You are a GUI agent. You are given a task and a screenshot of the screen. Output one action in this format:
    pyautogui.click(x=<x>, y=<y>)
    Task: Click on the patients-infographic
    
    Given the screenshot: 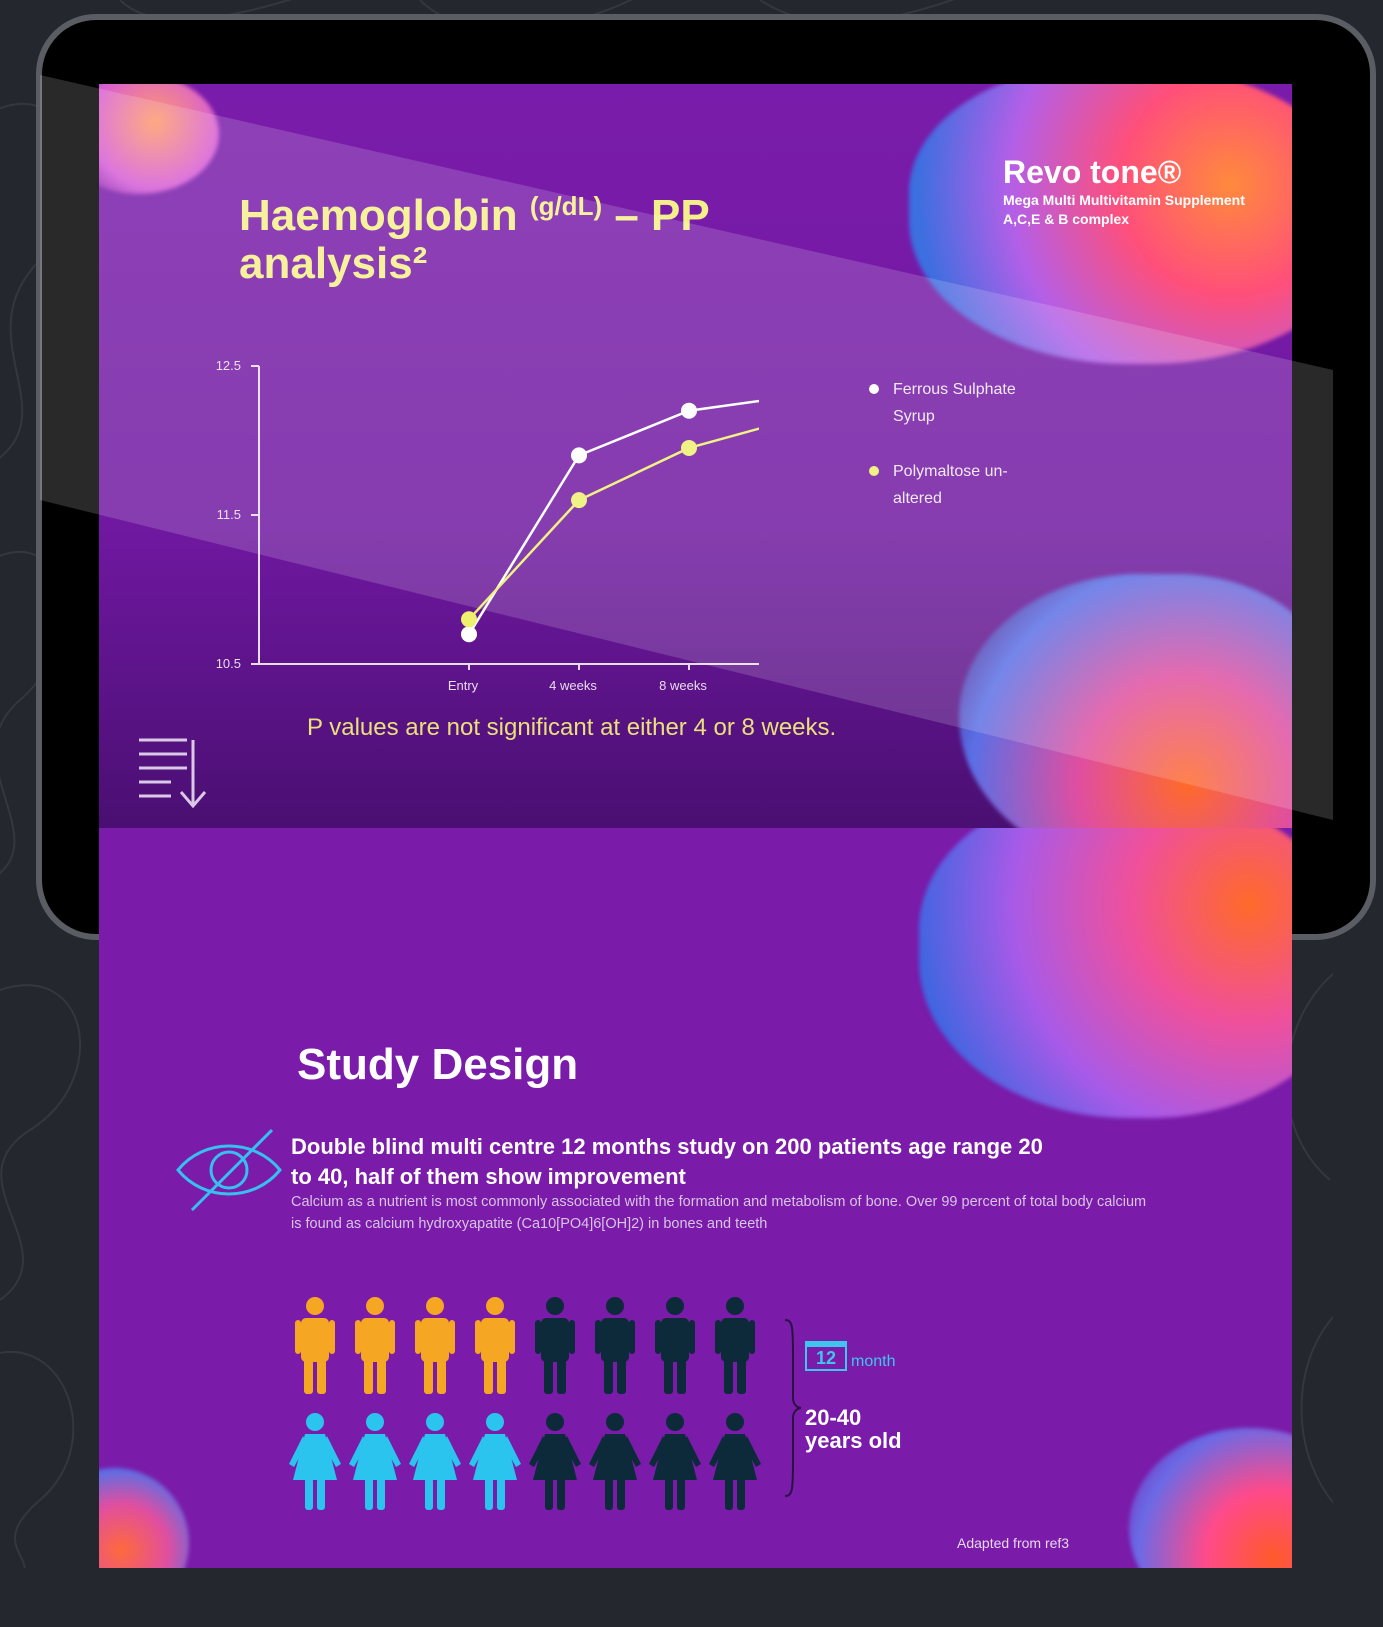 What is the action you would take?
    pyautogui.click(x=525, y=1403)
    